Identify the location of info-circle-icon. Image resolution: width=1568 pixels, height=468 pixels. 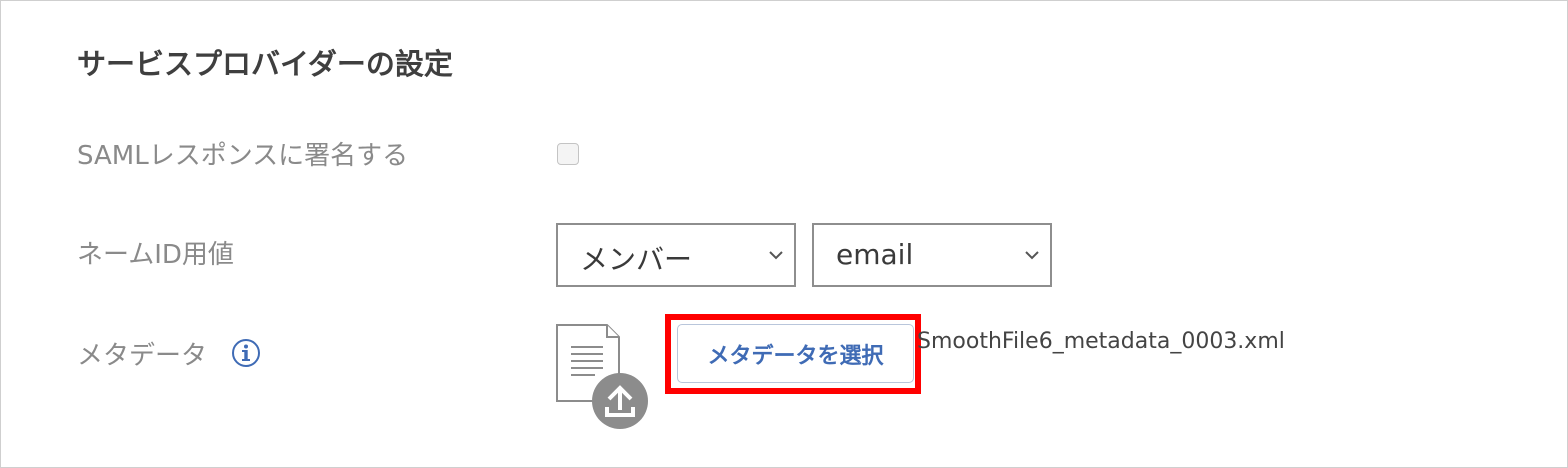
(246, 353).